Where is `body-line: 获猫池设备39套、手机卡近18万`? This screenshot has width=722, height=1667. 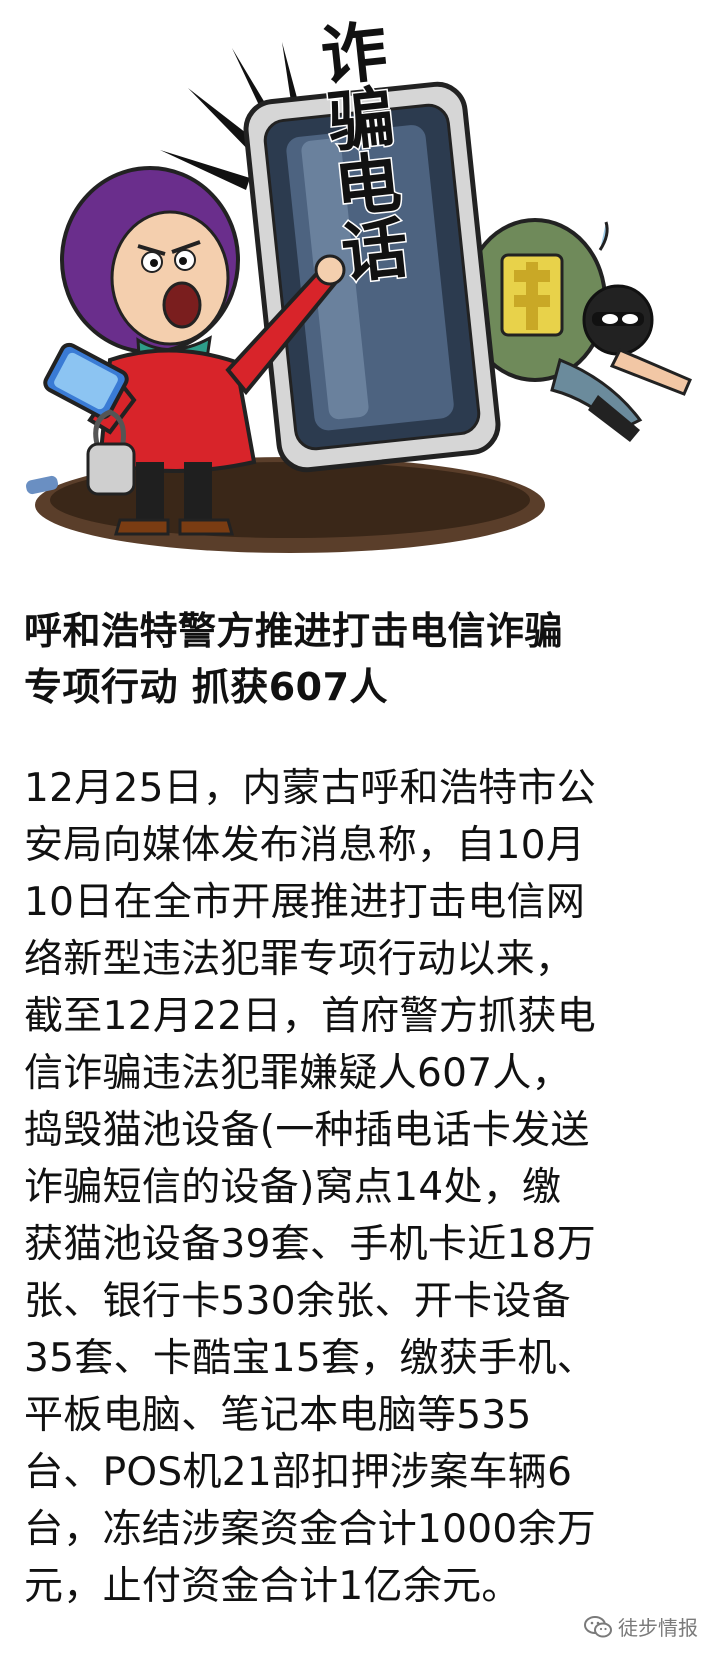 body-line: 获猫池设备39套、手机卡近18万 is located at coordinates (310, 1244).